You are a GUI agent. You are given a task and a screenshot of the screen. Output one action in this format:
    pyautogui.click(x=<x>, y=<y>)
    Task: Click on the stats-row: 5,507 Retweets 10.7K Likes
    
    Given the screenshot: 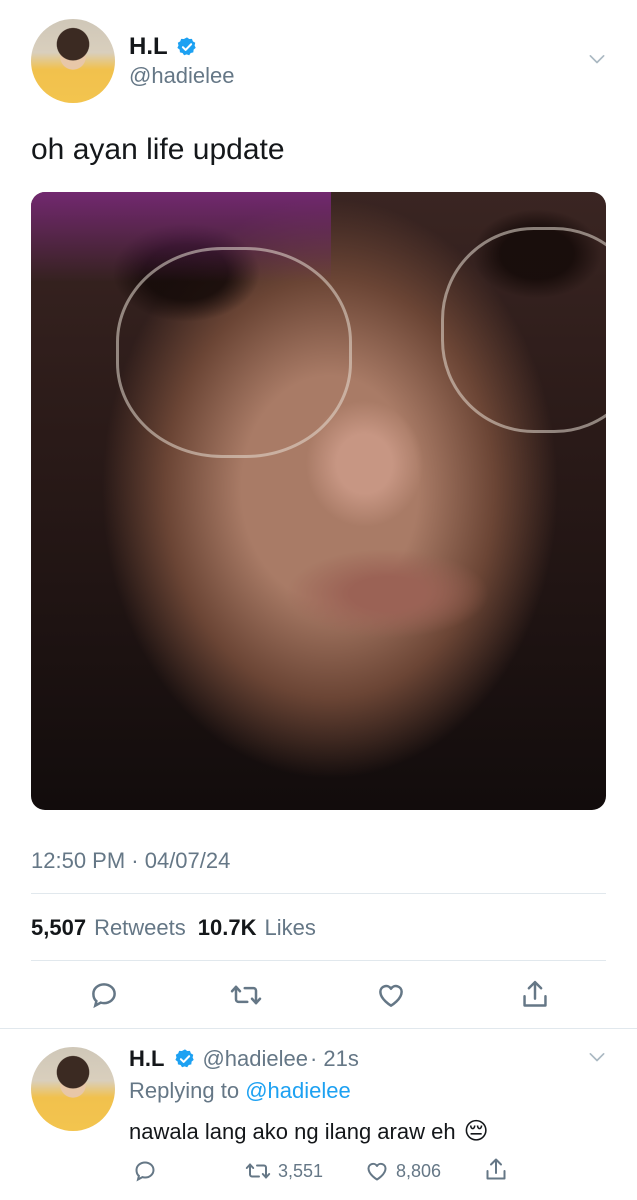 What is the action you would take?
    pyautogui.click(x=173, y=928)
    